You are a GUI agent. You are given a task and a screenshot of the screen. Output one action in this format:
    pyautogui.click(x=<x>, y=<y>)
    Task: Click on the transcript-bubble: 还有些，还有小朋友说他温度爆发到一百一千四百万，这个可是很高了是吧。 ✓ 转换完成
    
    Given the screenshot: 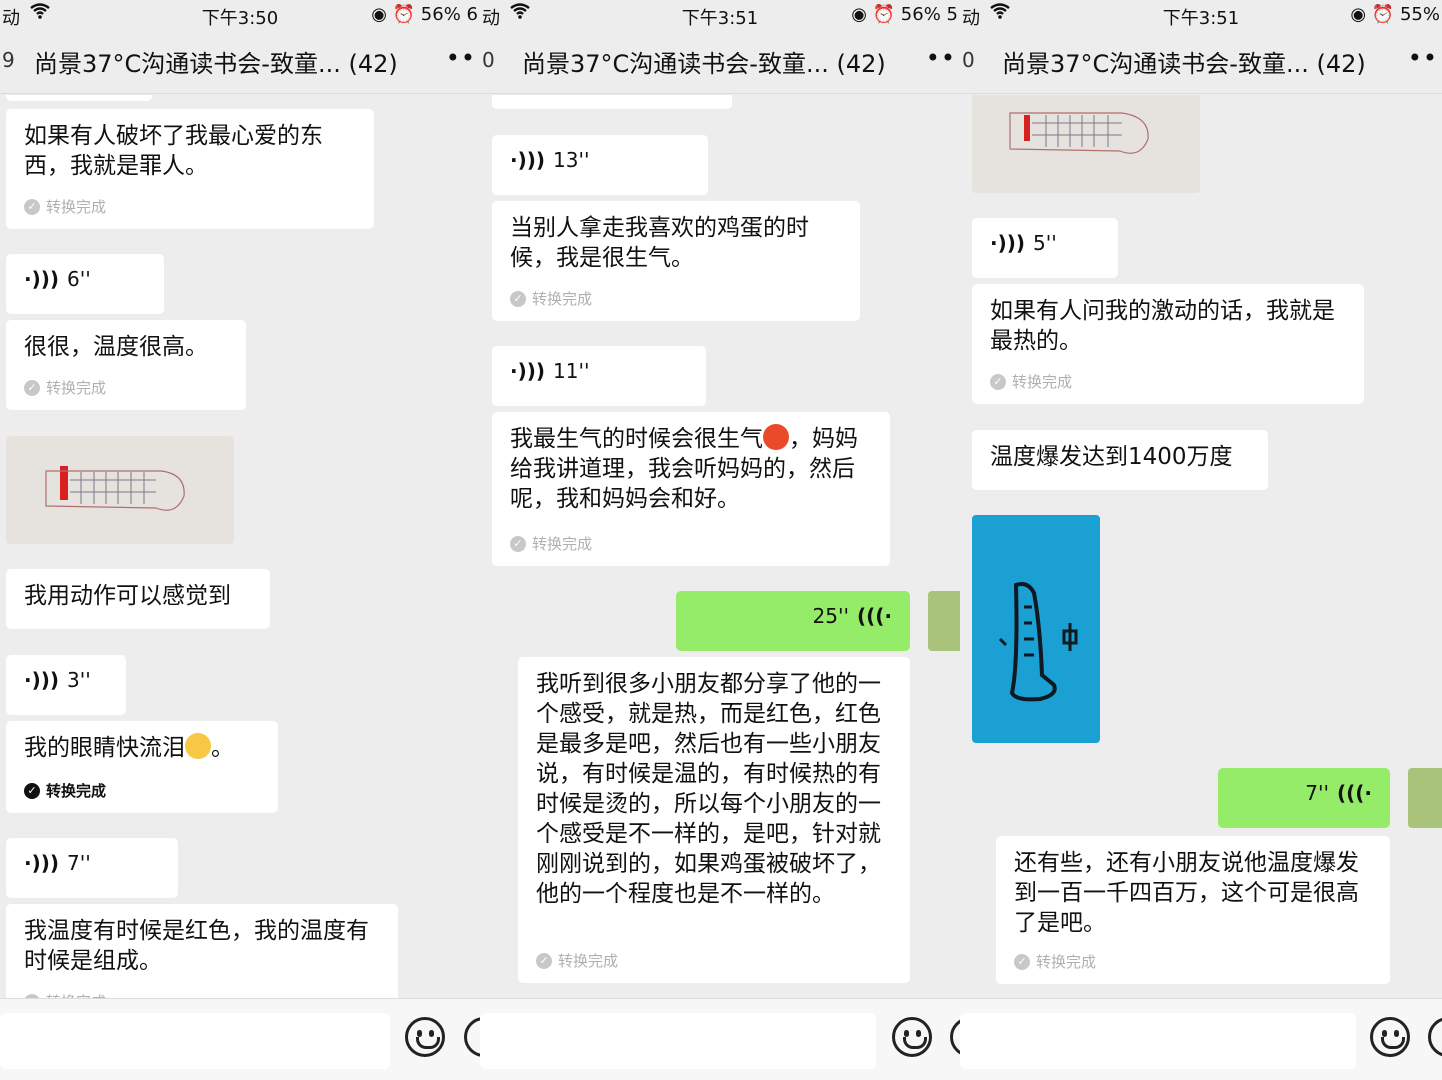 What is the action you would take?
    pyautogui.click(x=1193, y=910)
    